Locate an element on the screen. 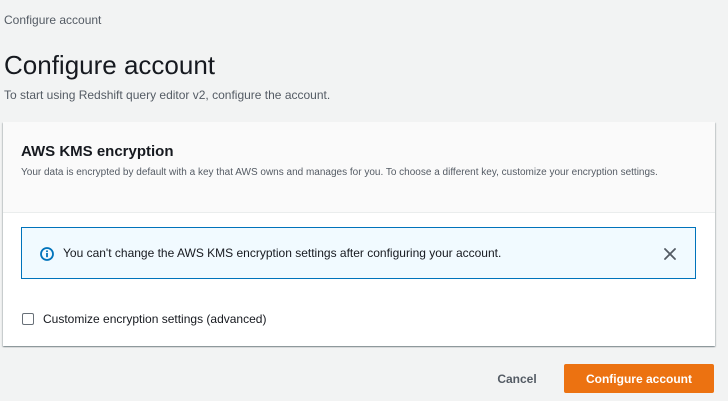  info-icon is located at coordinates (47, 254).